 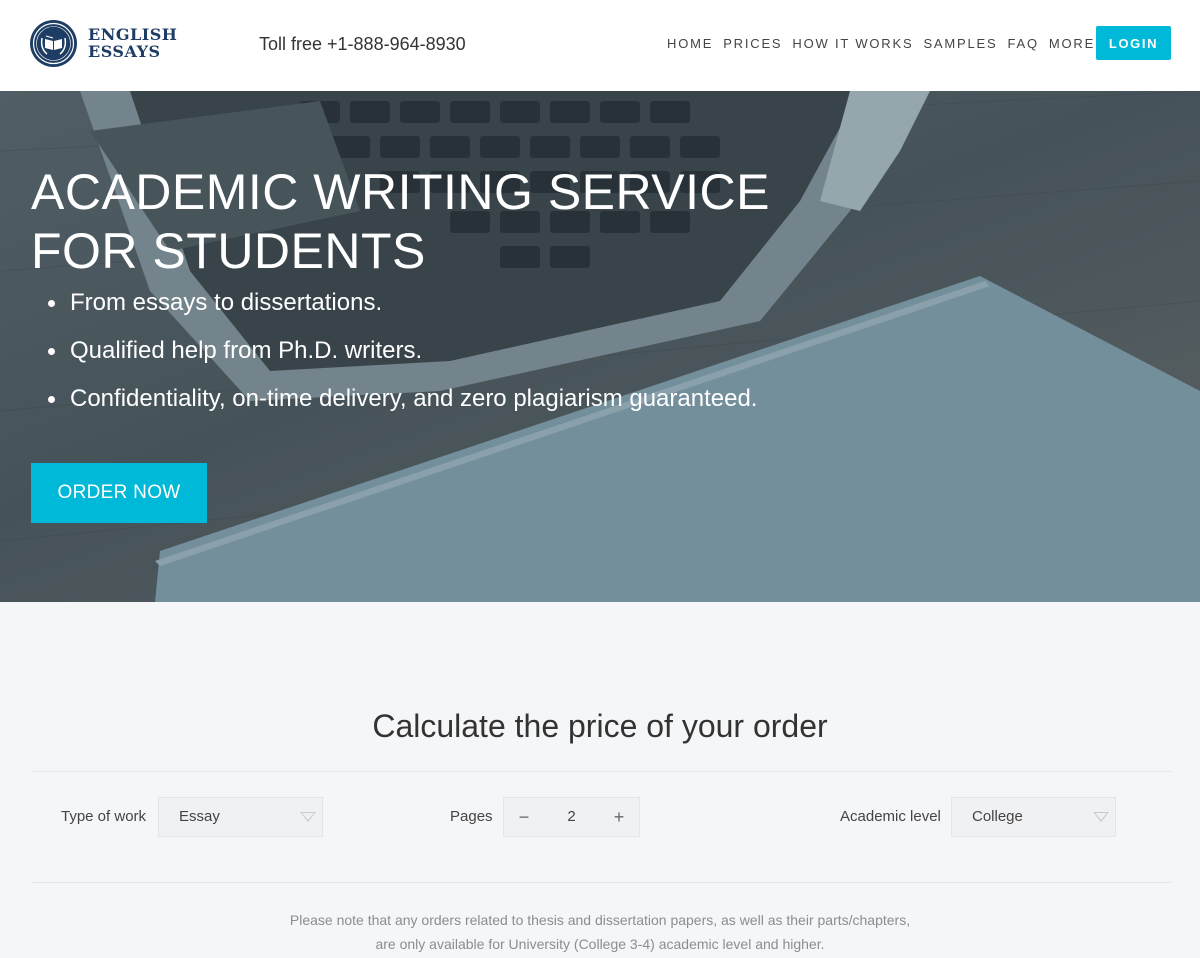 I want to click on pages-stepper: − 2 +, so click(x=571, y=817).